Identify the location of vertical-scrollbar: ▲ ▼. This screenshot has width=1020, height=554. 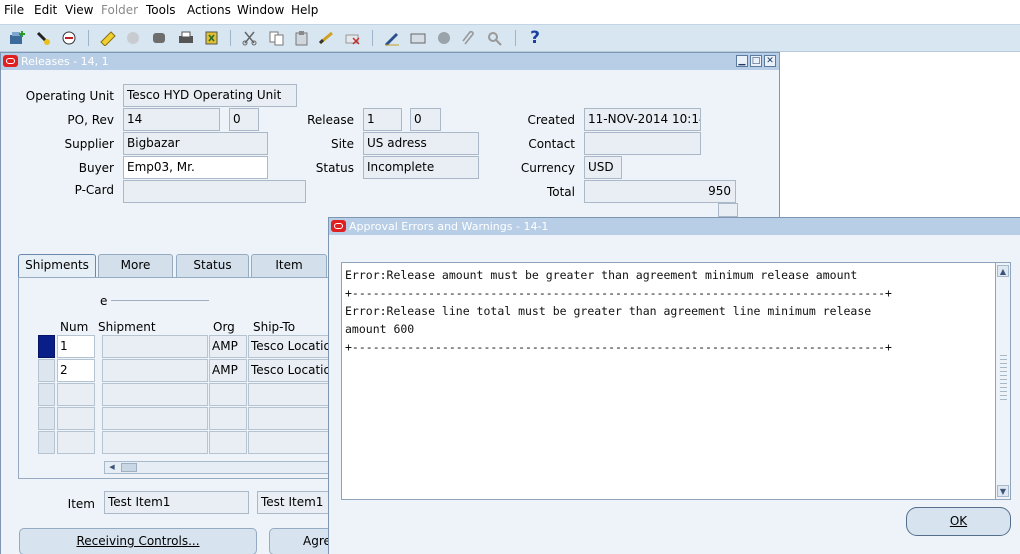
(1003, 381).